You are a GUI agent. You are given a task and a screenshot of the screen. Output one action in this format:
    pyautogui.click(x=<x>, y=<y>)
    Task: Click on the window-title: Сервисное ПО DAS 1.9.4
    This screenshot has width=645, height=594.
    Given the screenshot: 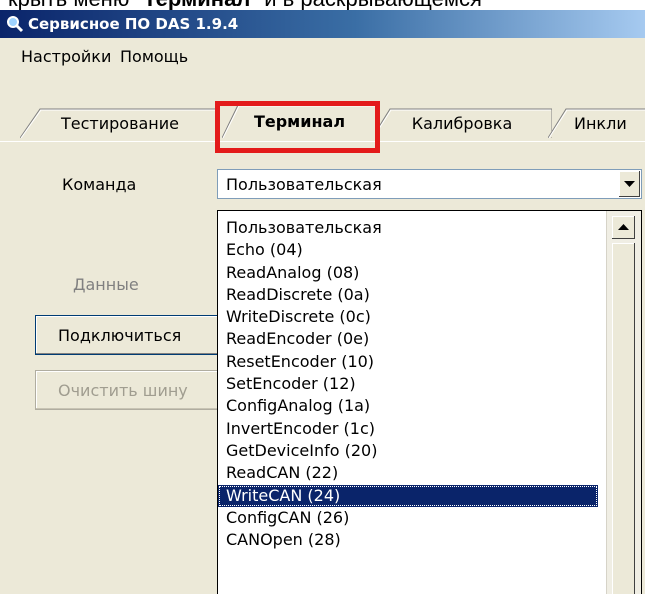 What is the action you would take?
    pyautogui.click(x=133, y=24)
    